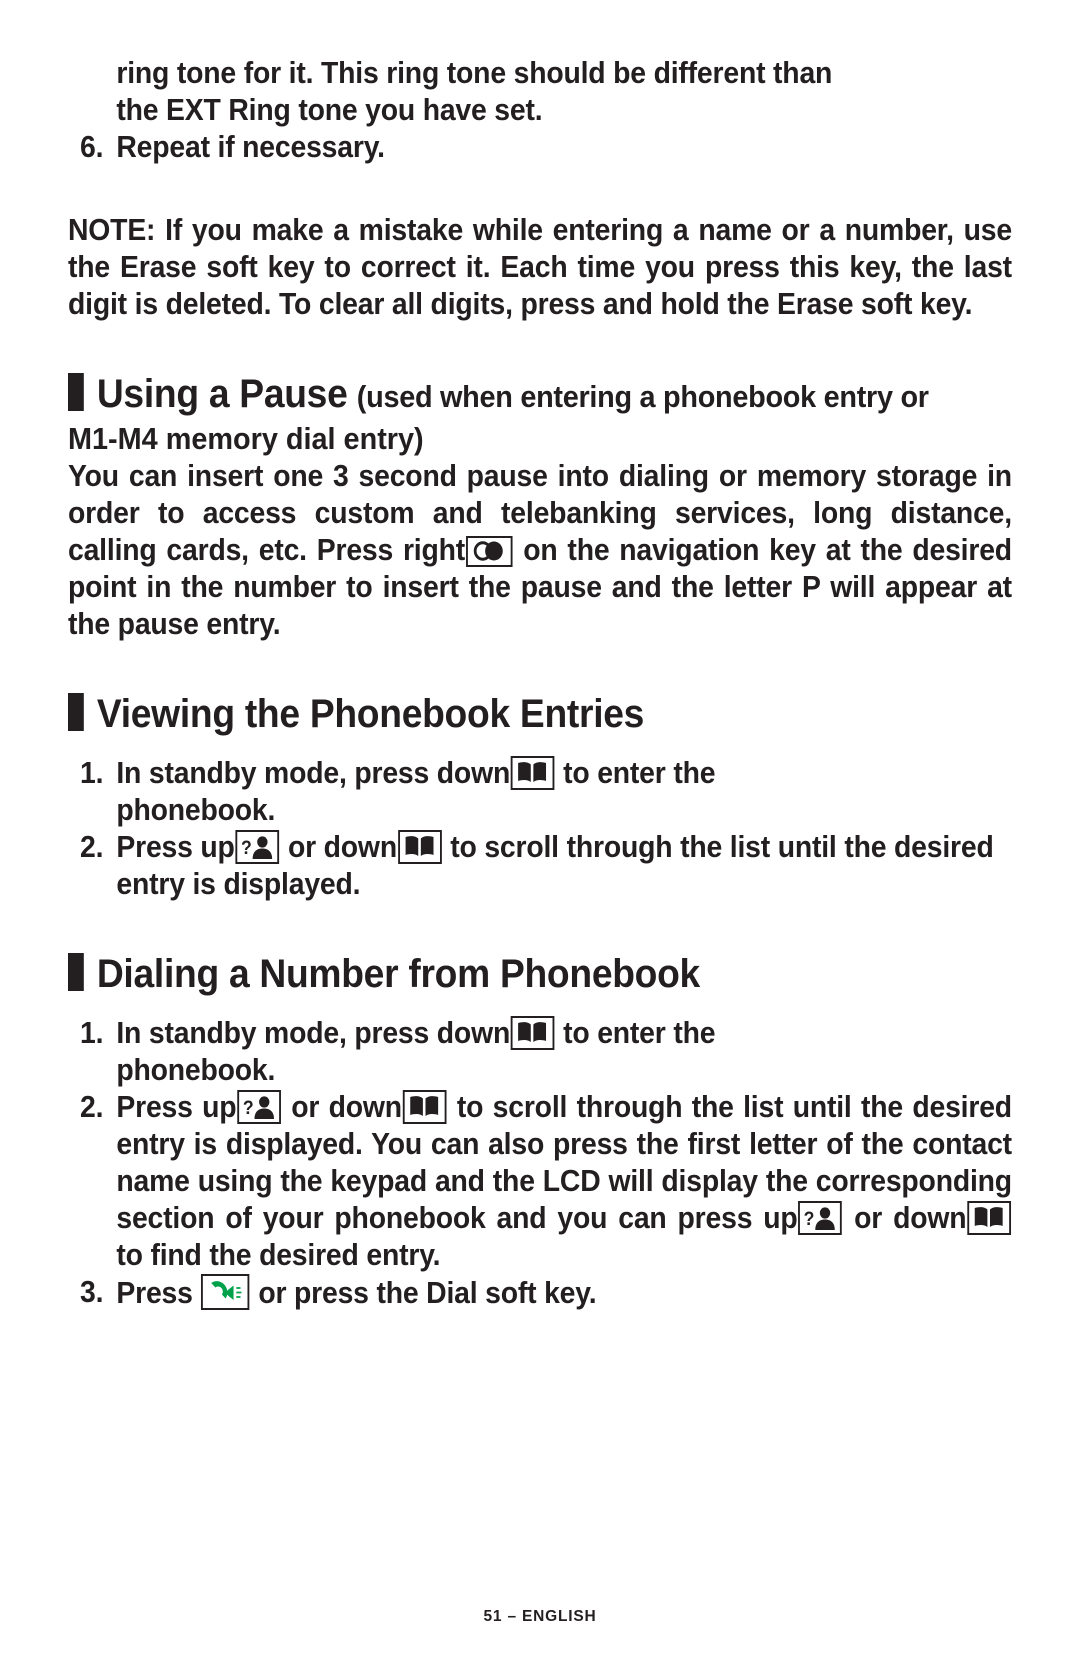  What do you see at coordinates (329, 110) in the screenshot?
I see `continued-line-2: the EXT Ring tone you have set.` at bounding box center [329, 110].